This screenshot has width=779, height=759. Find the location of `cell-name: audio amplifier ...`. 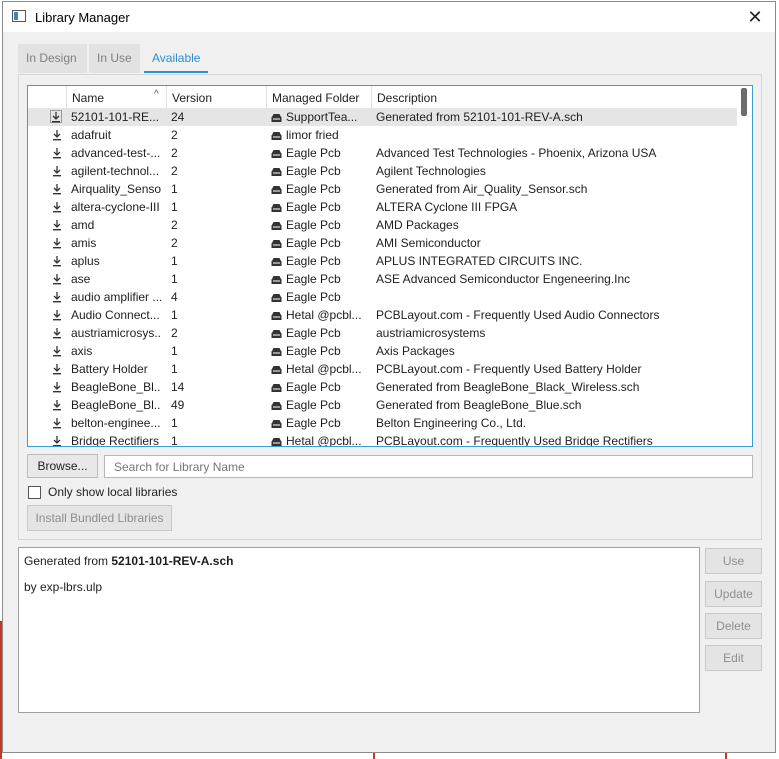

cell-name: audio amplifier ... is located at coordinates (116, 297).